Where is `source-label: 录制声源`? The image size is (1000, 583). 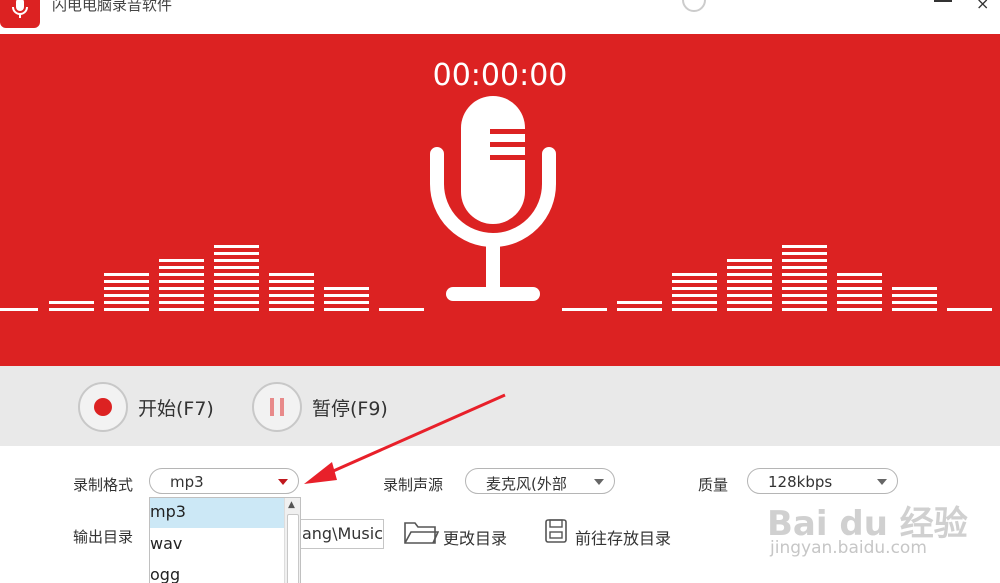 source-label: 录制声源 is located at coordinates (413, 485).